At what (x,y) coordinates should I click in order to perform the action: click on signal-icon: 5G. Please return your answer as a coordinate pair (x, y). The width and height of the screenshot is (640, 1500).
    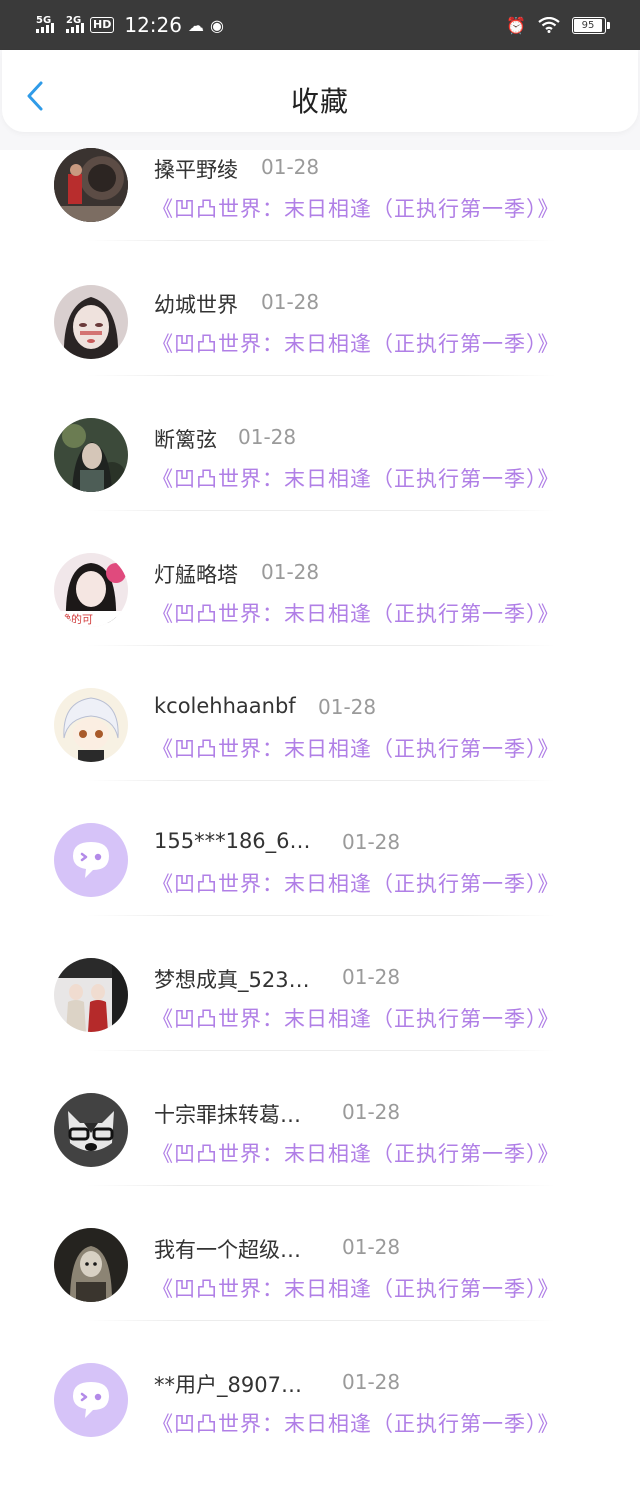
    Looking at the image, I should click on (45, 24).